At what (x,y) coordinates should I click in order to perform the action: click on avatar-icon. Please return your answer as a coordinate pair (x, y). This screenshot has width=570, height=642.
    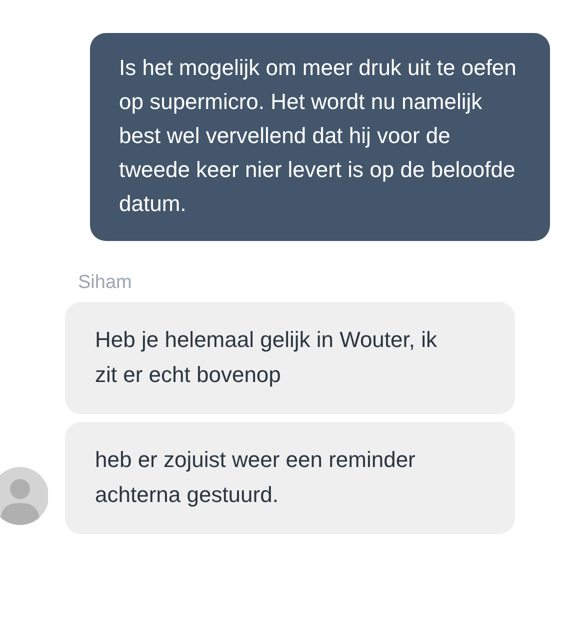
    Looking at the image, I should click on (24, 496).